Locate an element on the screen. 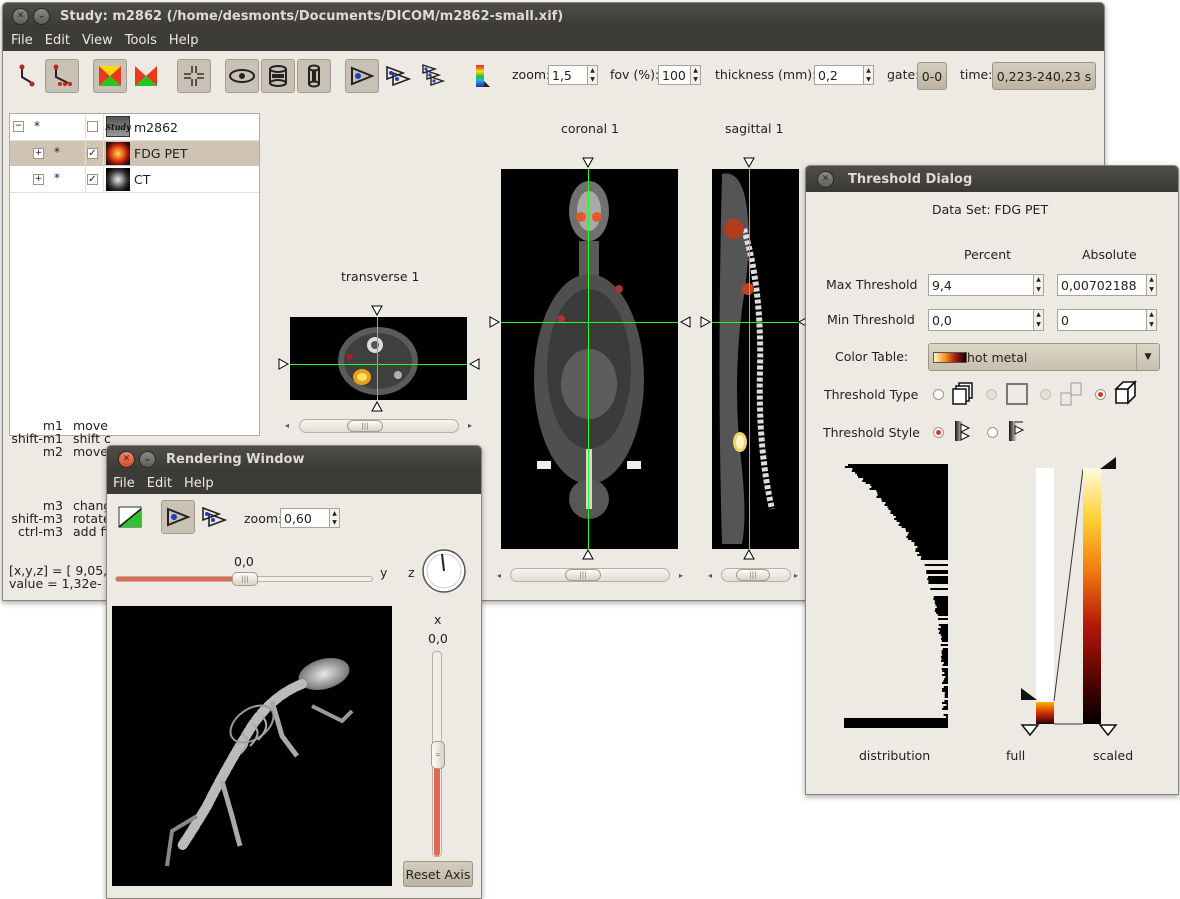 The height and width of the screenshot is (899, 1180). min-absolute-spin: ▲ ▼ is located at coordinates (1152, 320).